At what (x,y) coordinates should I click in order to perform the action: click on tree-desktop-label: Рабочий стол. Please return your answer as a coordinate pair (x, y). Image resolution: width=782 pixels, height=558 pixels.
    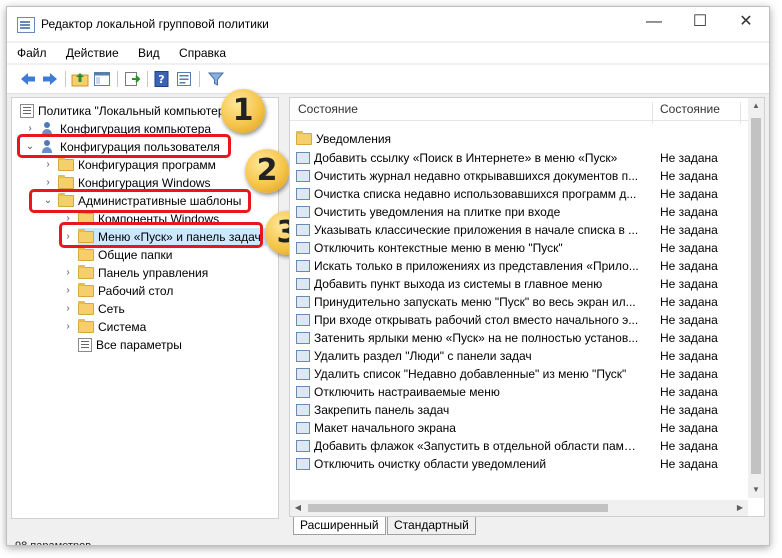
    Looking at the image, I should click on (136, 291).